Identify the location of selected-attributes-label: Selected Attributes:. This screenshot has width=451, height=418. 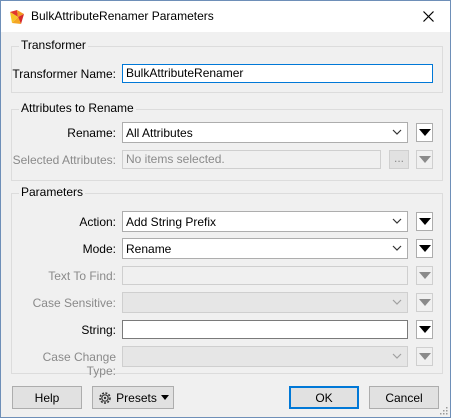
(64, 160).